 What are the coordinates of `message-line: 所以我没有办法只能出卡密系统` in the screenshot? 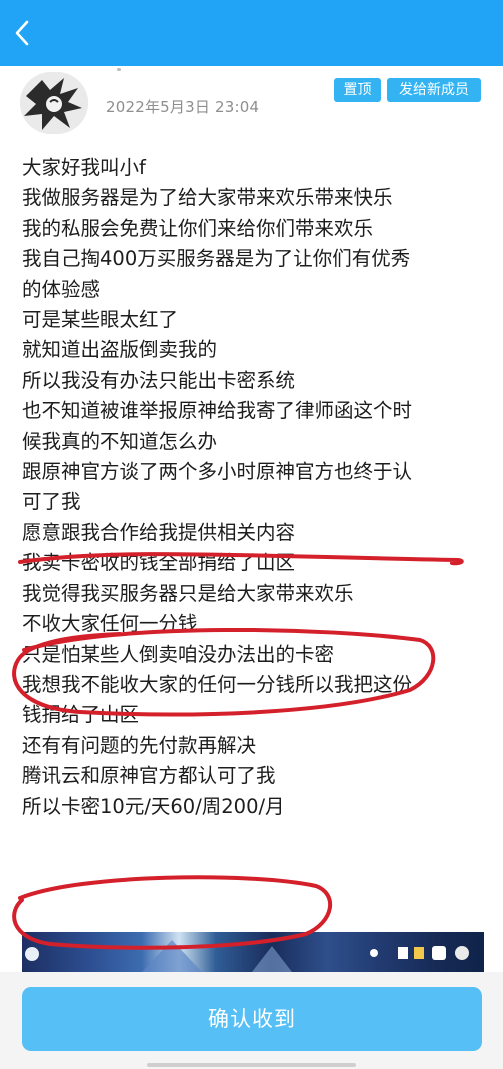 It's located at (159, 380).